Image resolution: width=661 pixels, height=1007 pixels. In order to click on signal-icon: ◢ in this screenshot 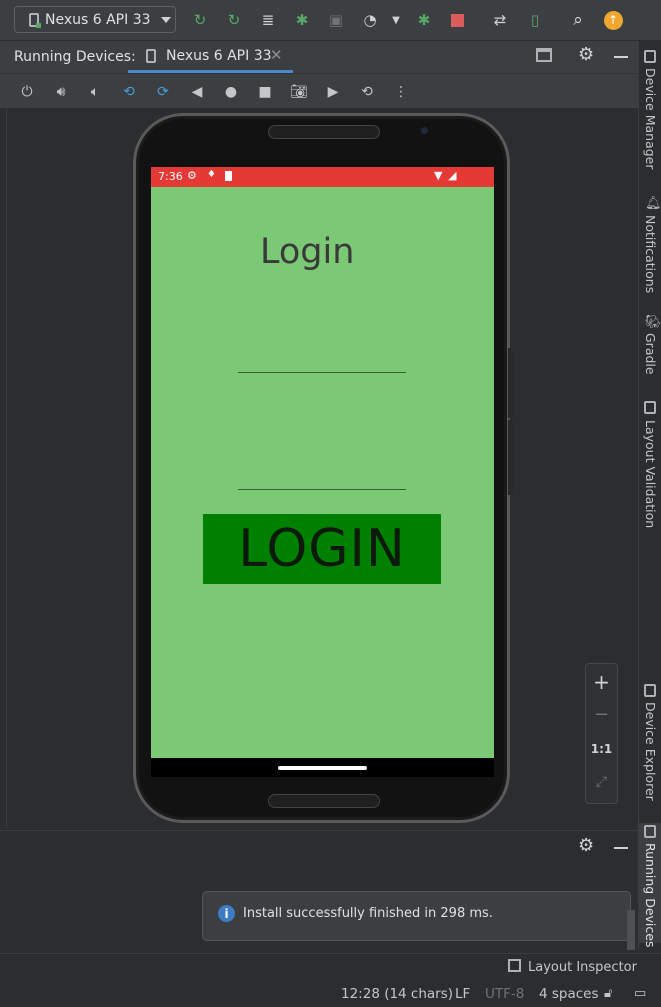, I will do `click(452, 175)`.